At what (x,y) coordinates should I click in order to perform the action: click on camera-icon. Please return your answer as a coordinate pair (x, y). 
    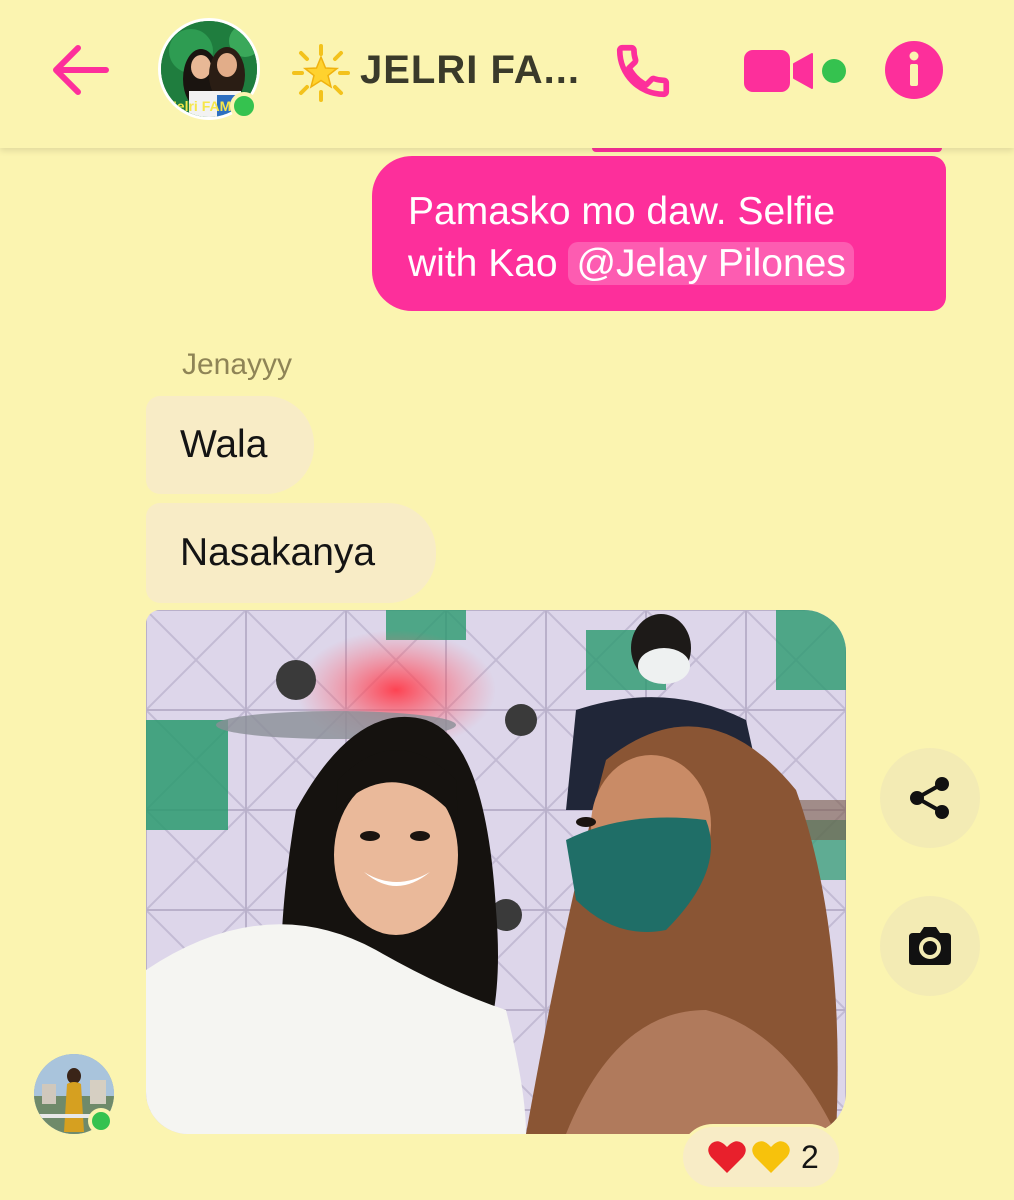
    Looking at the image, I should click on (930, 946).